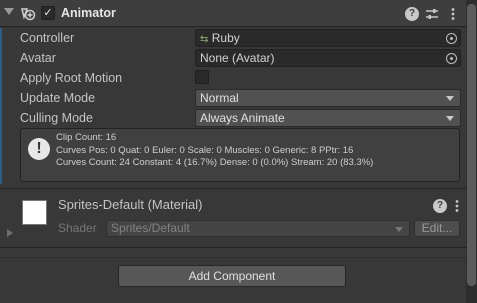 This screenshot has height=303, width=477. I want to click on culling-mode-dropdown: Always Animate, so click(328, 118).